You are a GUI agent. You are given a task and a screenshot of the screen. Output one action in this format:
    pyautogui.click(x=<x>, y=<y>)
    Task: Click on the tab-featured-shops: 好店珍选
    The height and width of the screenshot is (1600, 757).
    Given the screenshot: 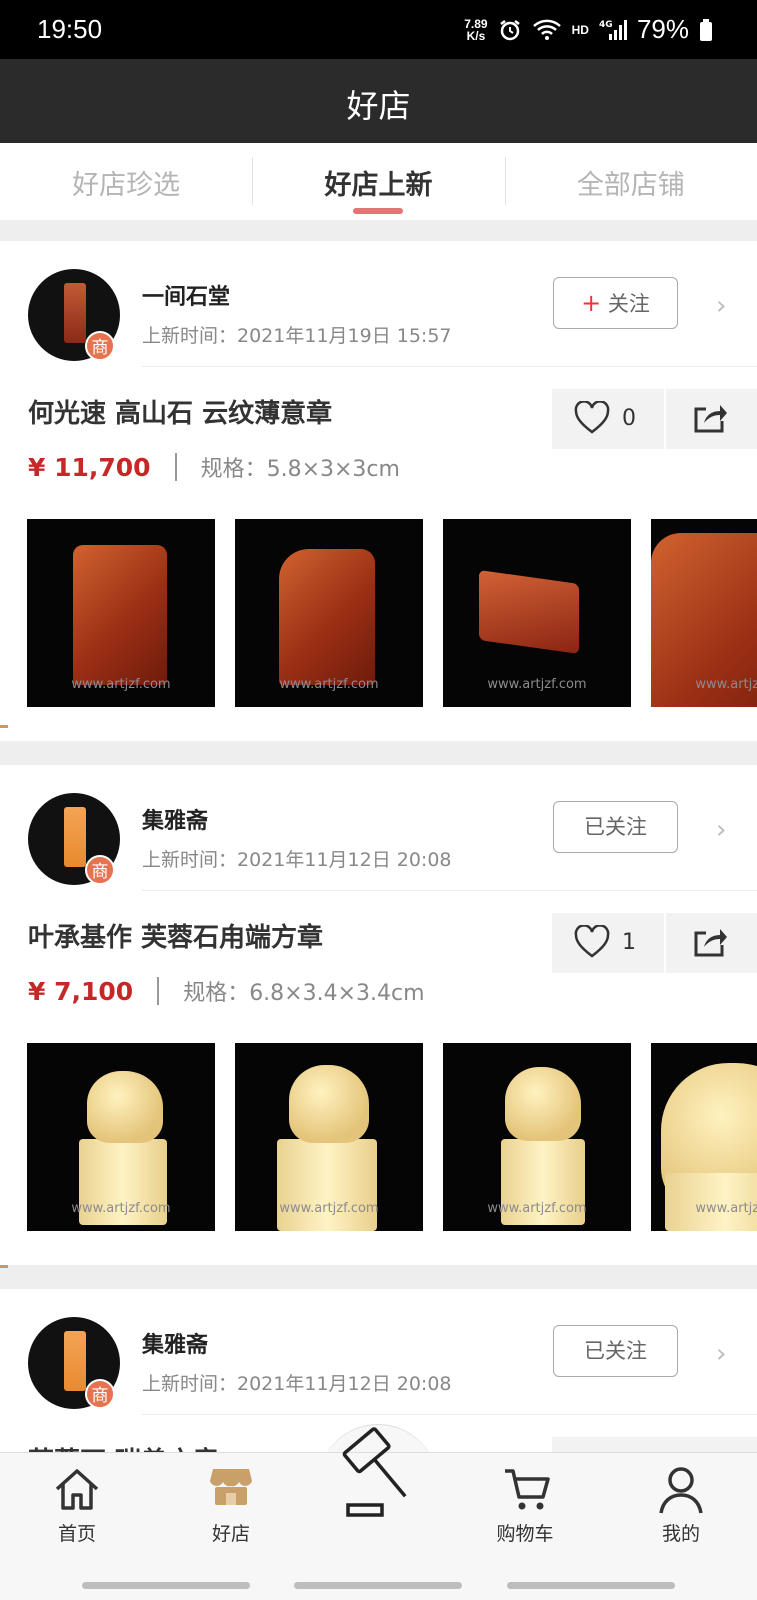 What is the action you would take?
    pyautogui.click(x=126, y=181)
    